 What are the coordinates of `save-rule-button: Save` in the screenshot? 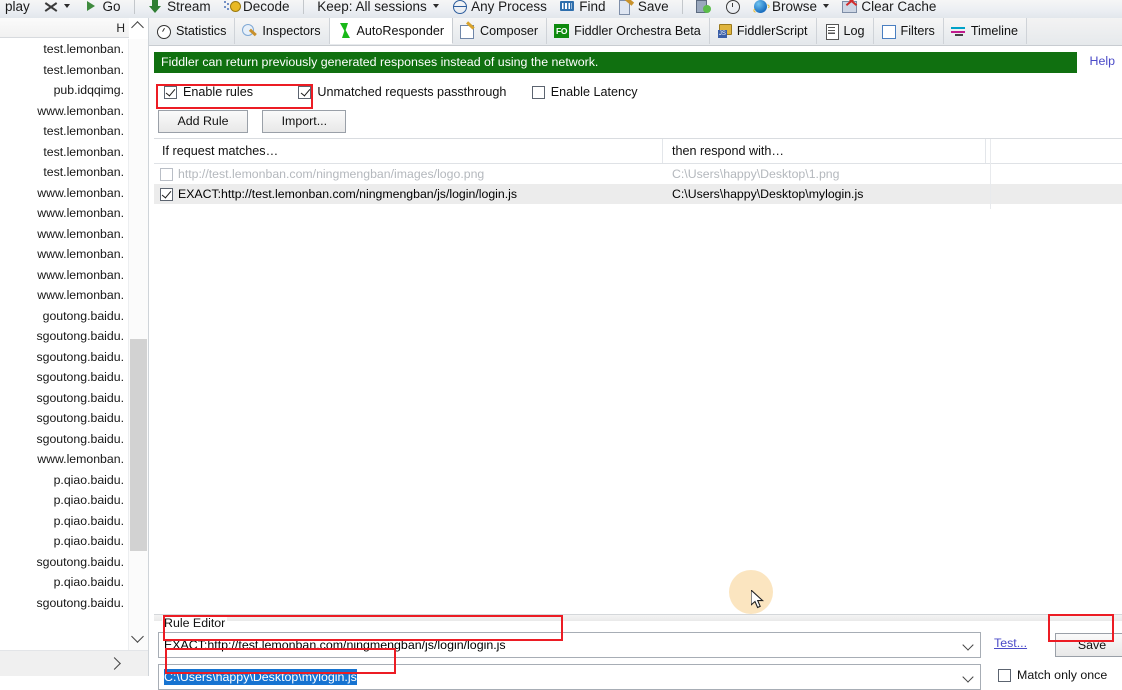 It's located at (1088, 645).